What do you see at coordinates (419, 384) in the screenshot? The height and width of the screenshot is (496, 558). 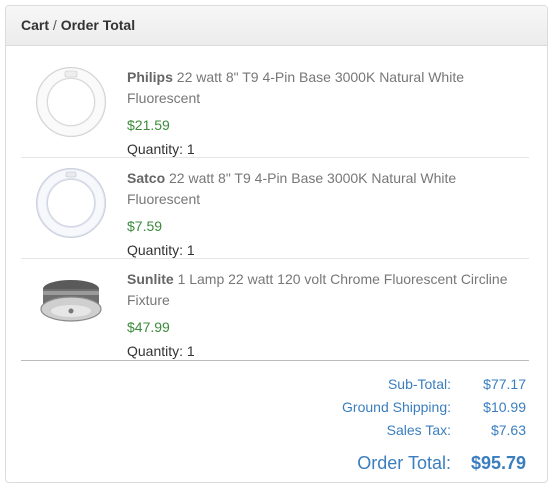 I see `subtotal-label: Sub-Total:` at bounding box center [419, 384].